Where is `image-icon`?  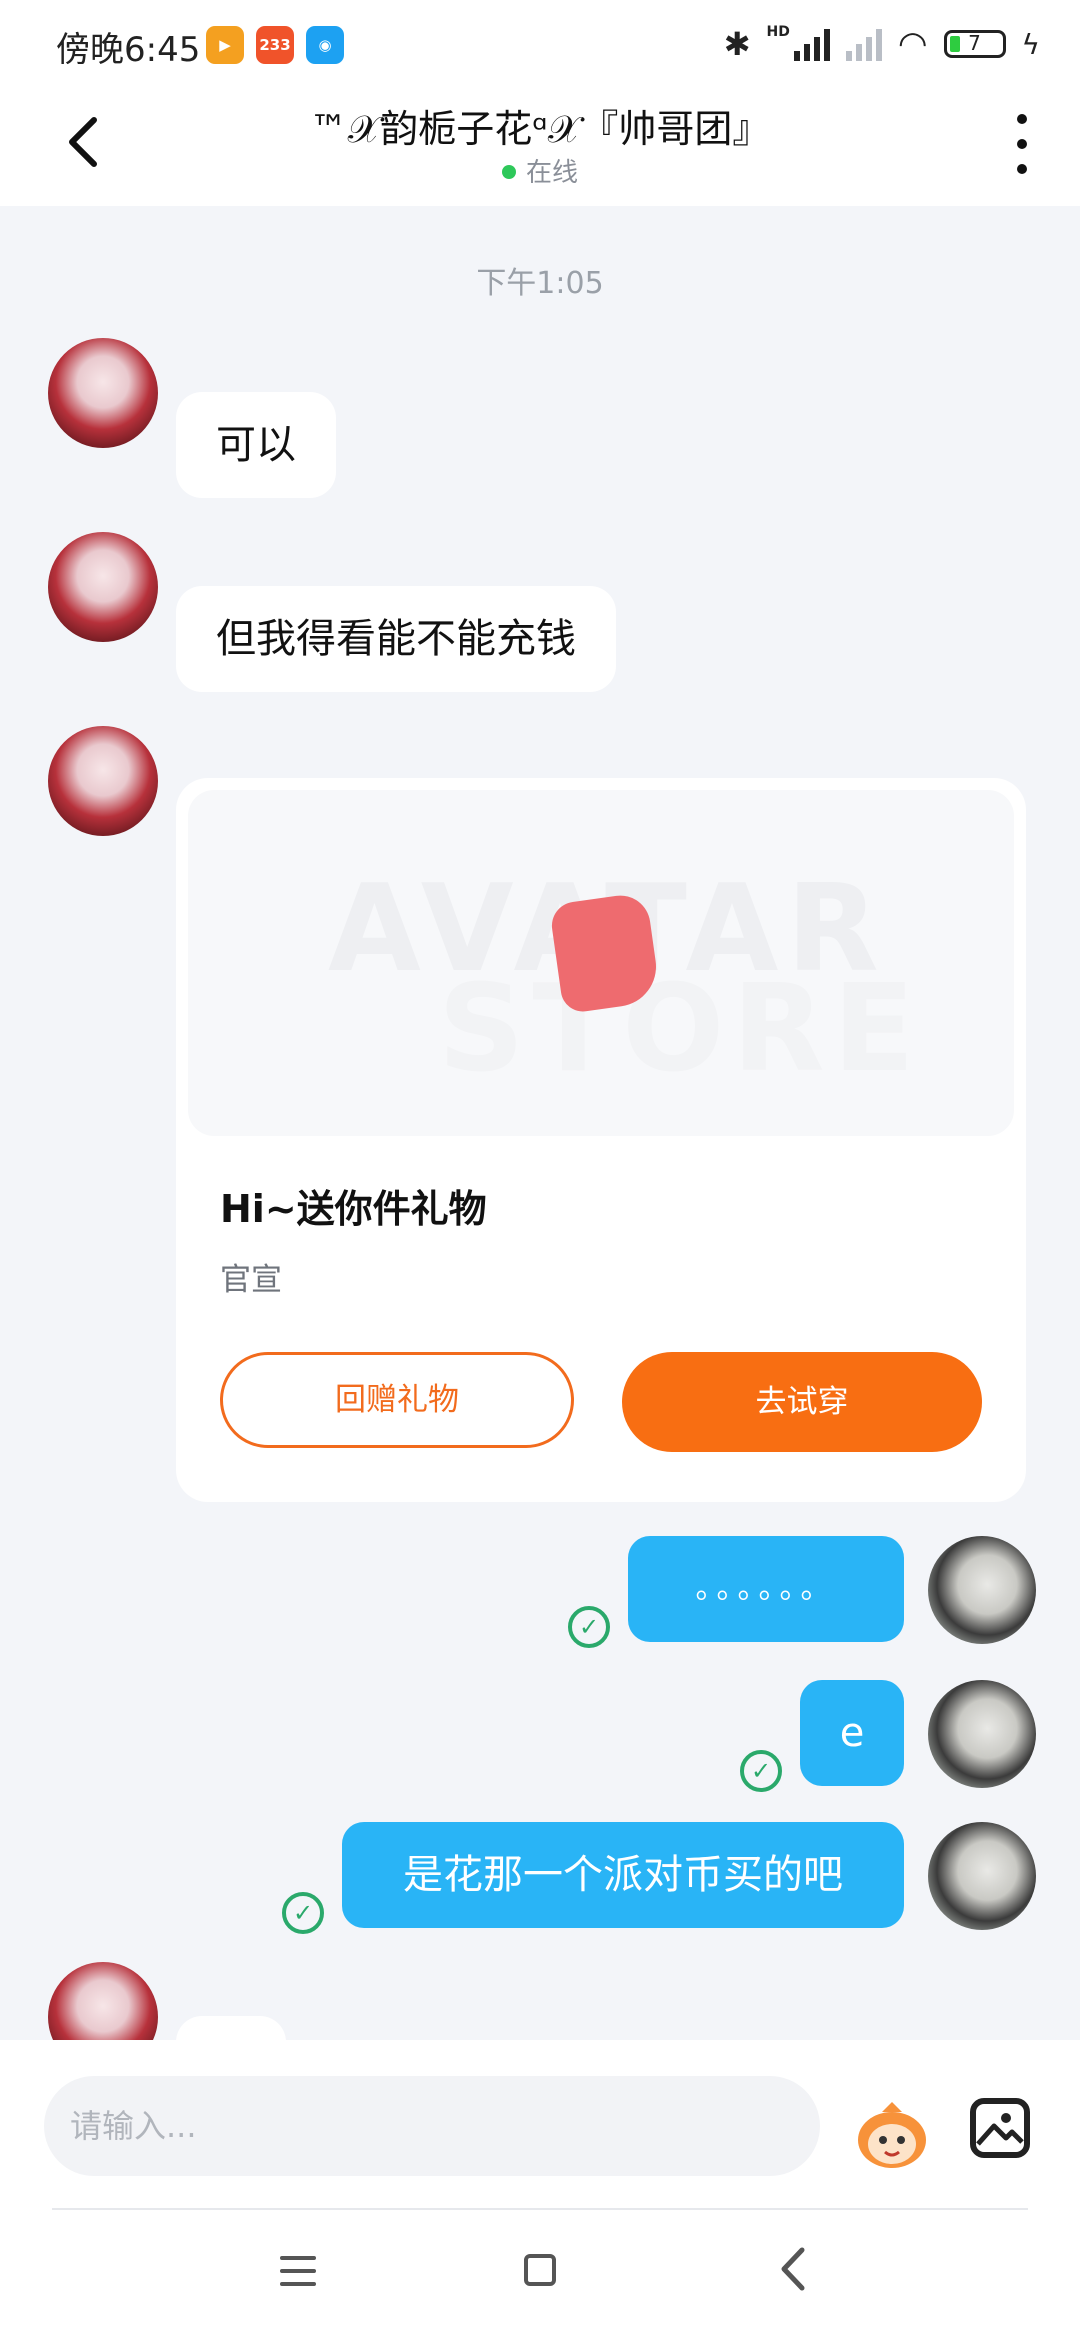 image-icon is located at coordinates (1000, 2128).